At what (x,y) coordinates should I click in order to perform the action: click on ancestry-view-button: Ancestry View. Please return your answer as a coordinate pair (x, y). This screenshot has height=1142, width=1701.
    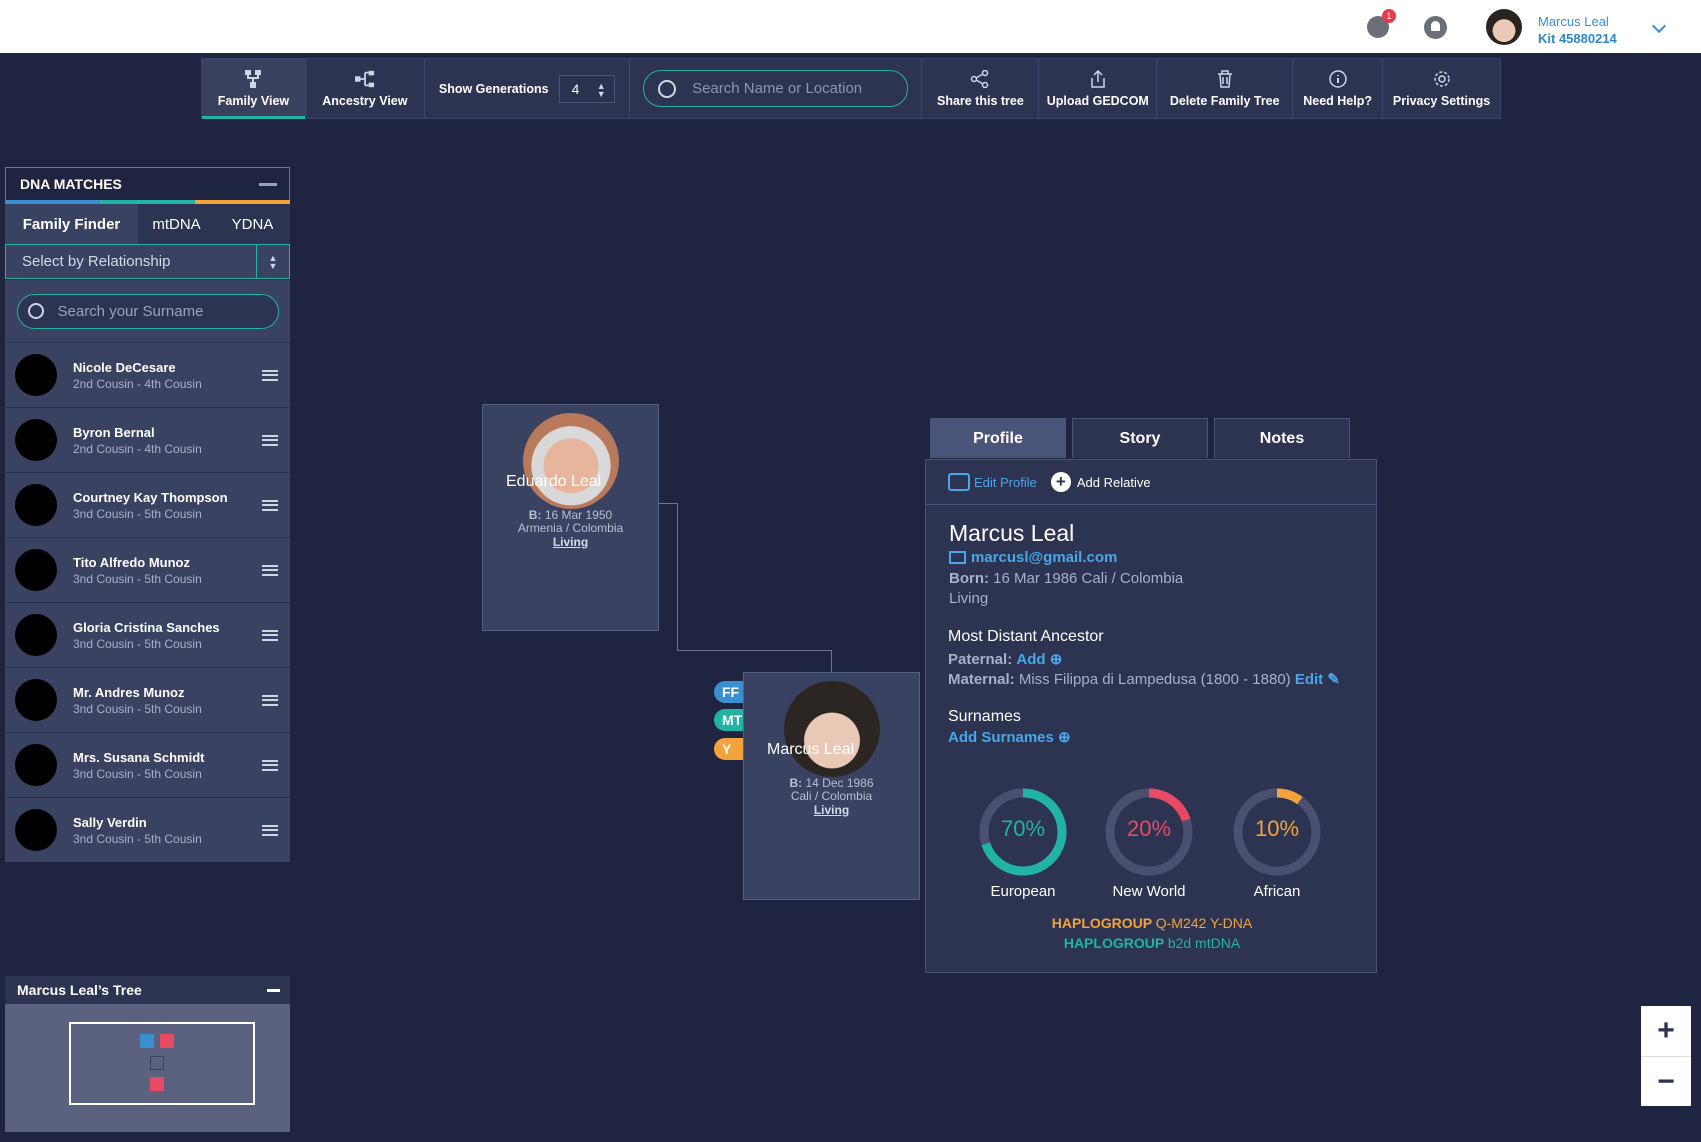
    Looking at the image, I should click on (365, 88).